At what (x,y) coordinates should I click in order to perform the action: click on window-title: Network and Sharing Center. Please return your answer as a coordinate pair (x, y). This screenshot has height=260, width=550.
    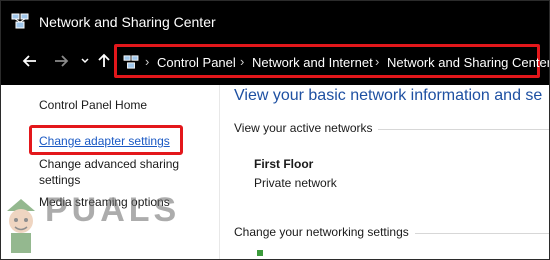
    Looking at the image, I should click on (127, 22).